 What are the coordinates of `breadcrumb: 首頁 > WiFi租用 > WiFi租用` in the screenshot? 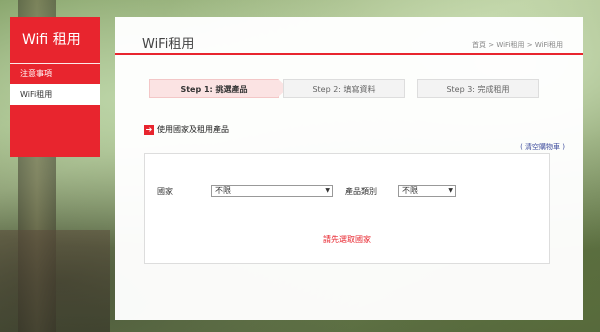 It's located at (517, 45).